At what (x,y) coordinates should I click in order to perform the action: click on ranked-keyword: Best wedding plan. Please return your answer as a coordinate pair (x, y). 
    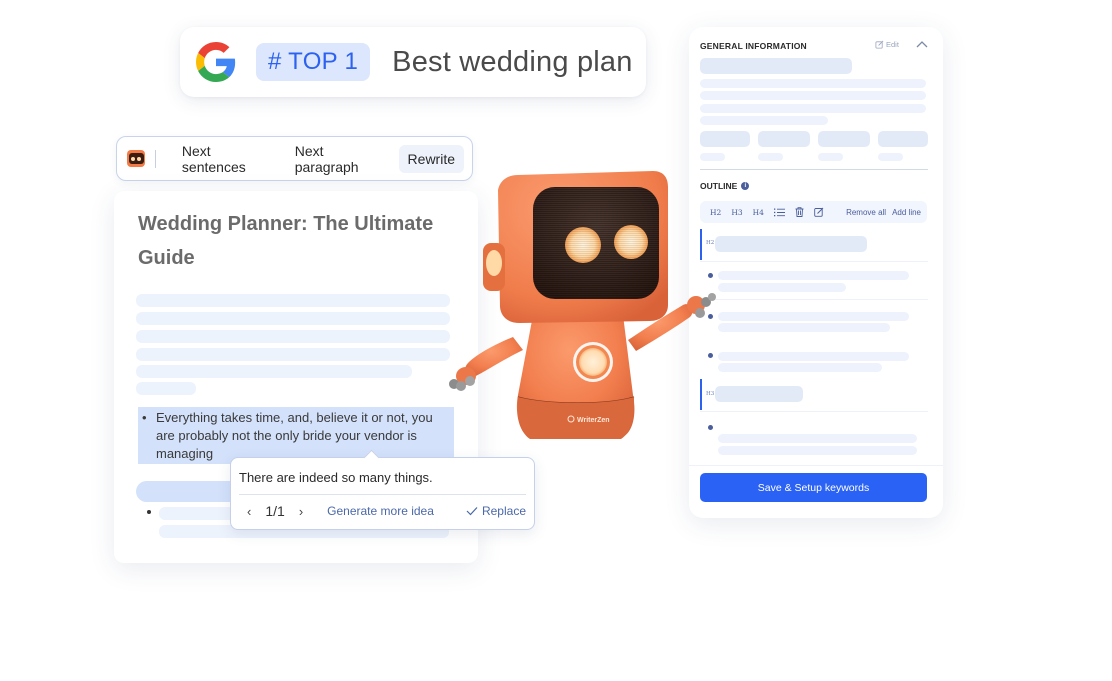
    Looking at the image, I should click on (512, 61).